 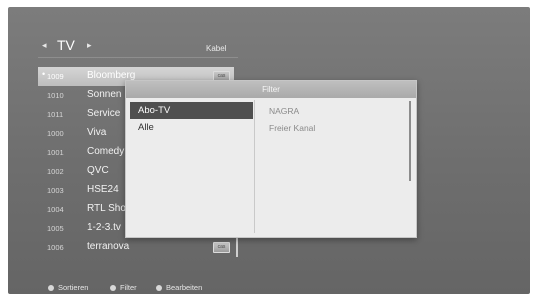 I want to click on footer-sort-hint: Sortieren, so click(x=68, y=287).